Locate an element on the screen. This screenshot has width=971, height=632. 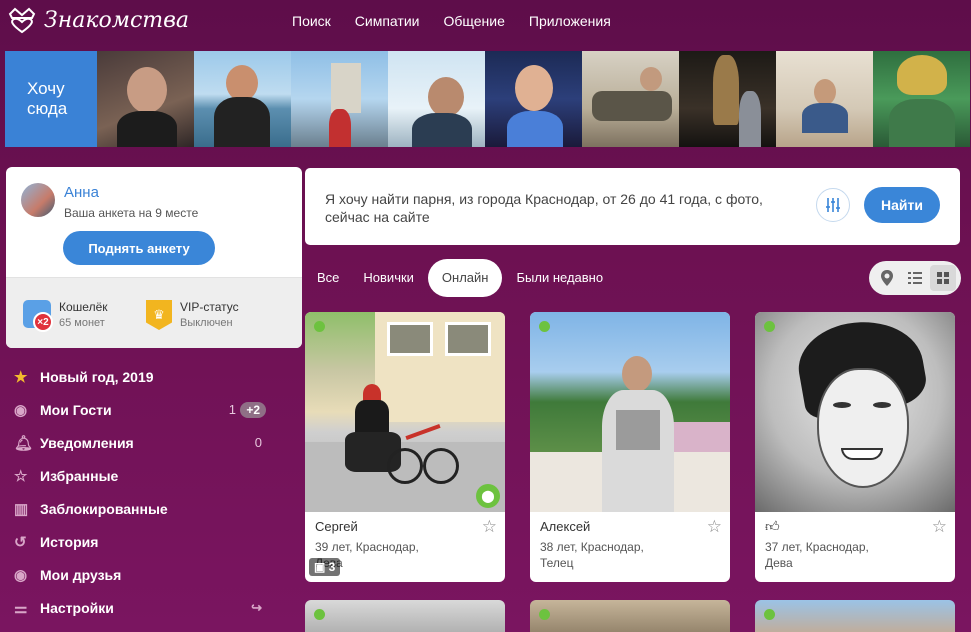
card-age-city: 39 лет, Краснодар, is located at coordinates (367, 547).